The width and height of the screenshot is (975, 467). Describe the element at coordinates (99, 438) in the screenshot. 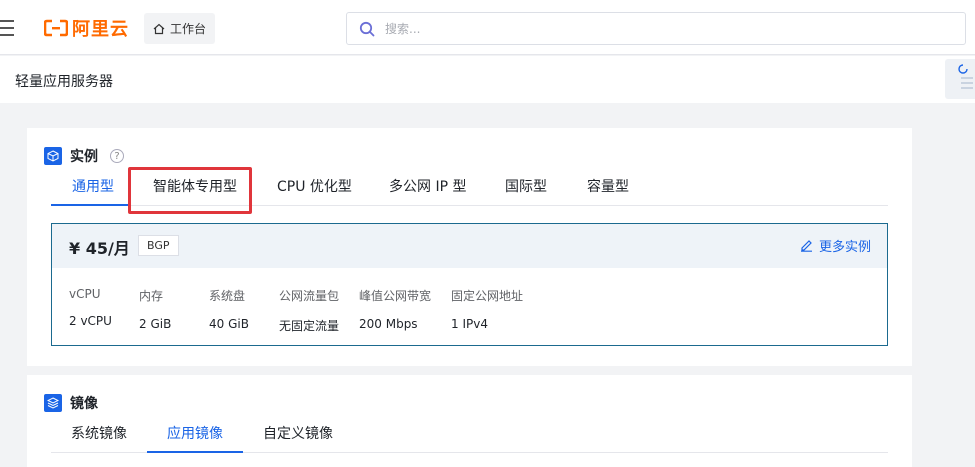

I see `tab-system-image: 系统镜像` at that location.